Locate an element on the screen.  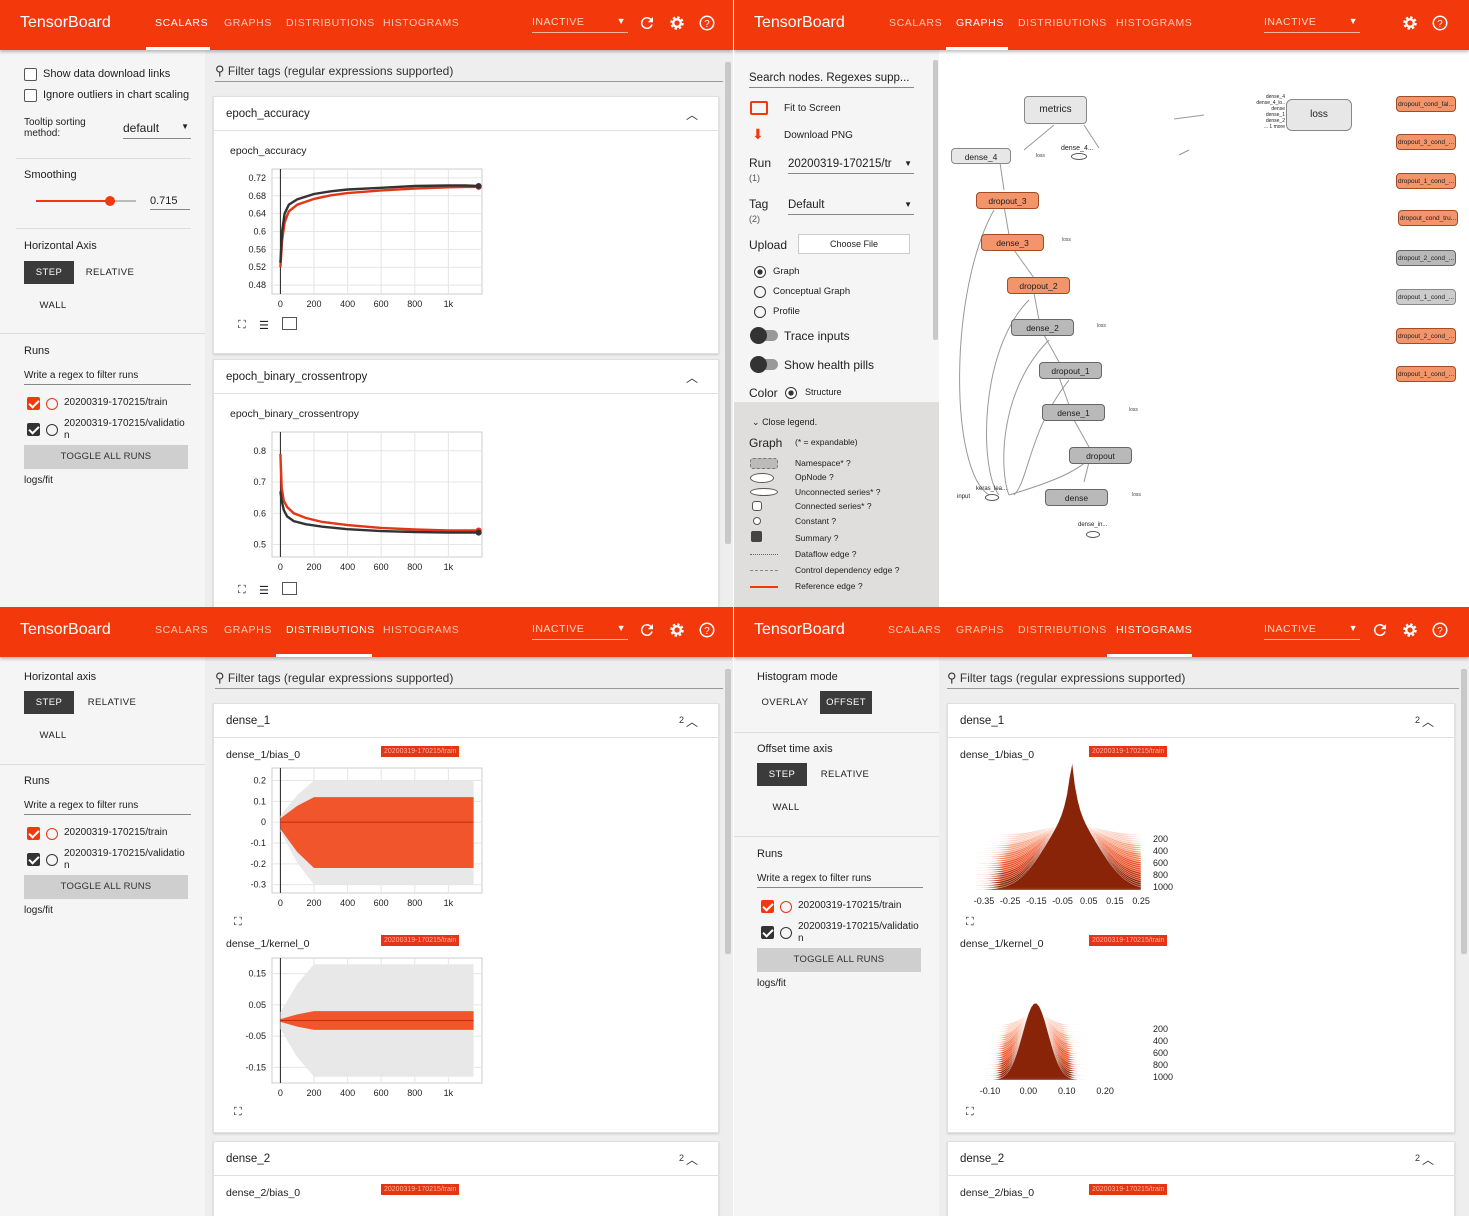
kernel-distribution-chart: 0 200 400 600 800 1k 0.15 0.05 -0.05 -0.15 is located at coordinates (354, 1027).